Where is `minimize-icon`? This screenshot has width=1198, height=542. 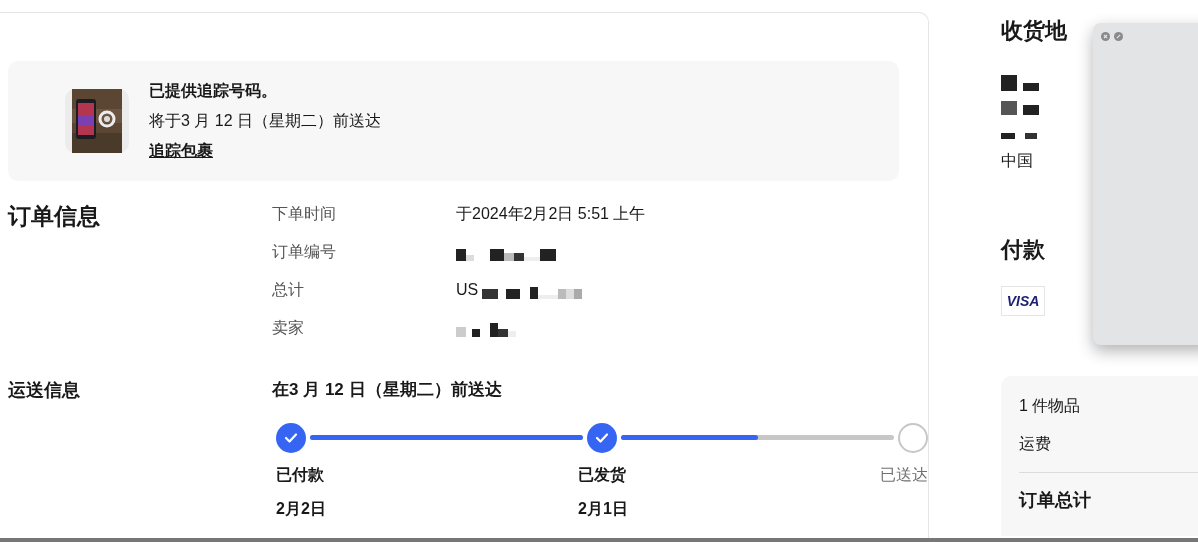 minimize-icon is located at coordinates (1118, 36).